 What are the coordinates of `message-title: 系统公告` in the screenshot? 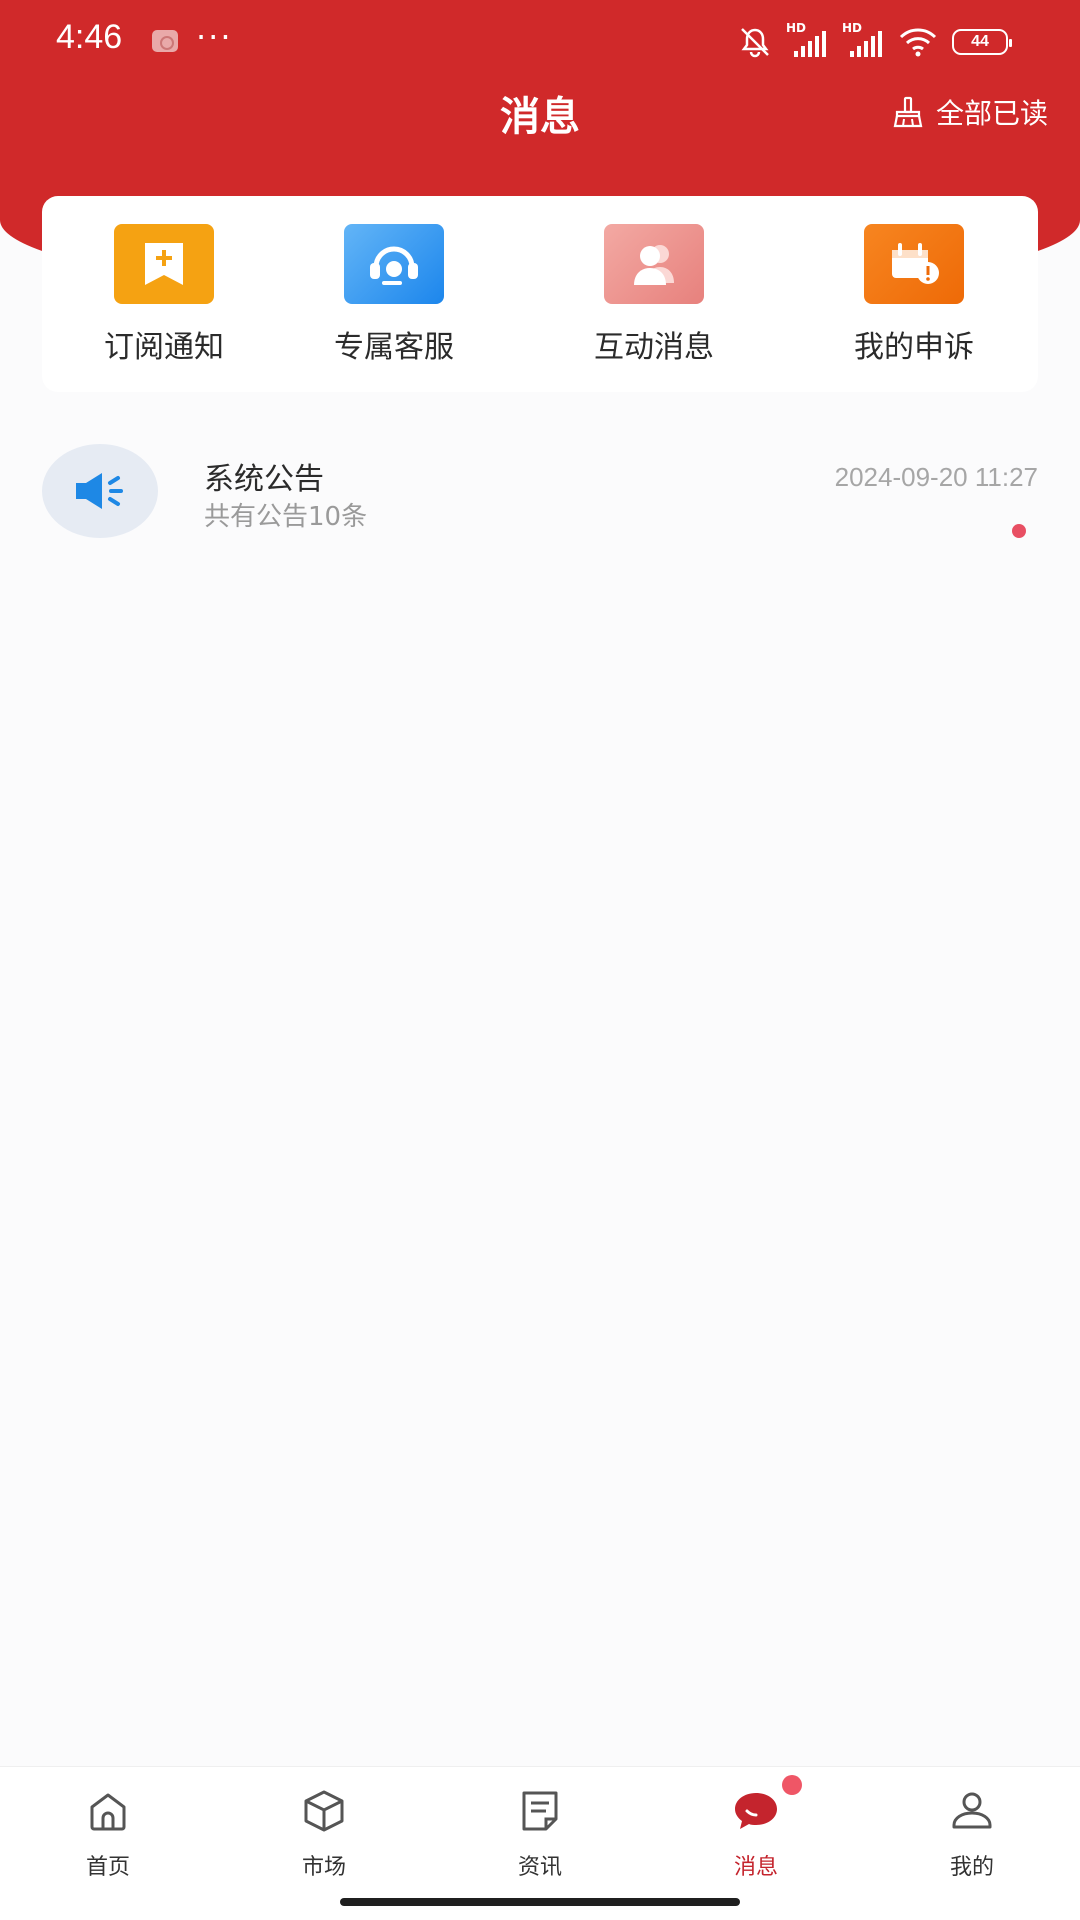 It's located at (264, 479).